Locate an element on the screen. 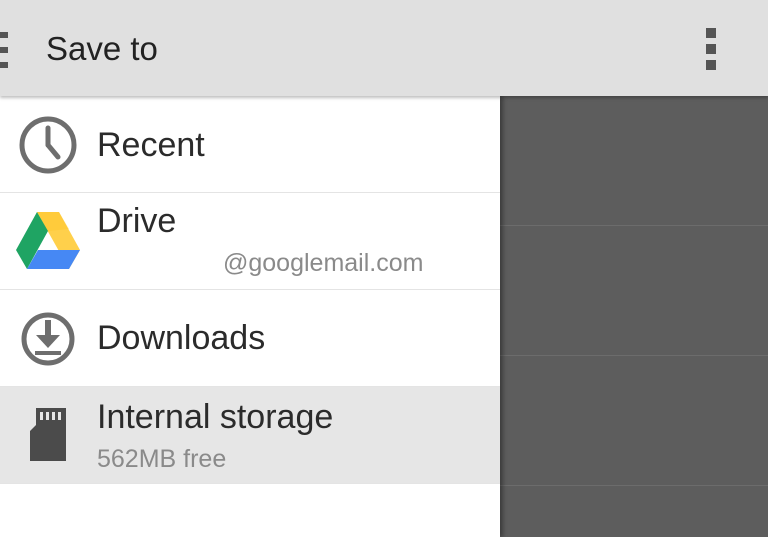  root-item-recent: Recent is located at coordinates (250, 144).